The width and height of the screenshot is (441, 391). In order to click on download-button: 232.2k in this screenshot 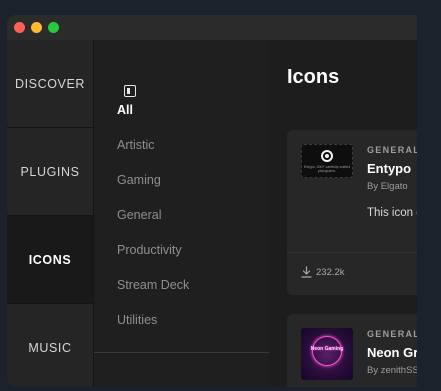, I will do `click(323, 272)`.